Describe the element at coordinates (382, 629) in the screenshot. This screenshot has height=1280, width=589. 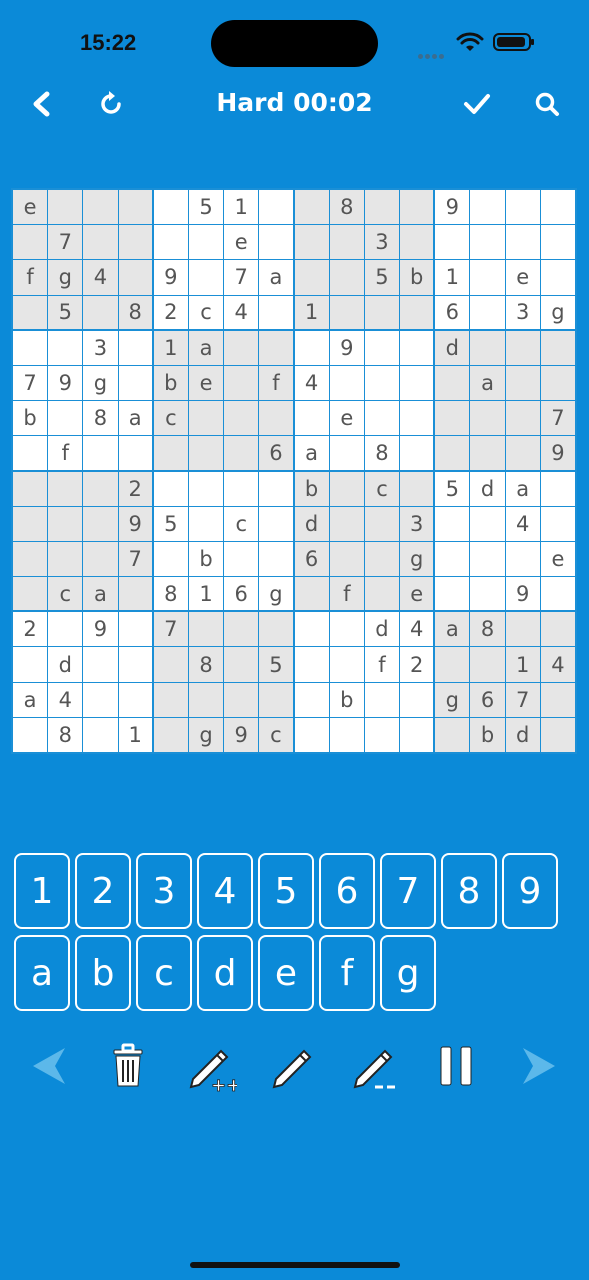
I see `grid-cell: d` at that location.